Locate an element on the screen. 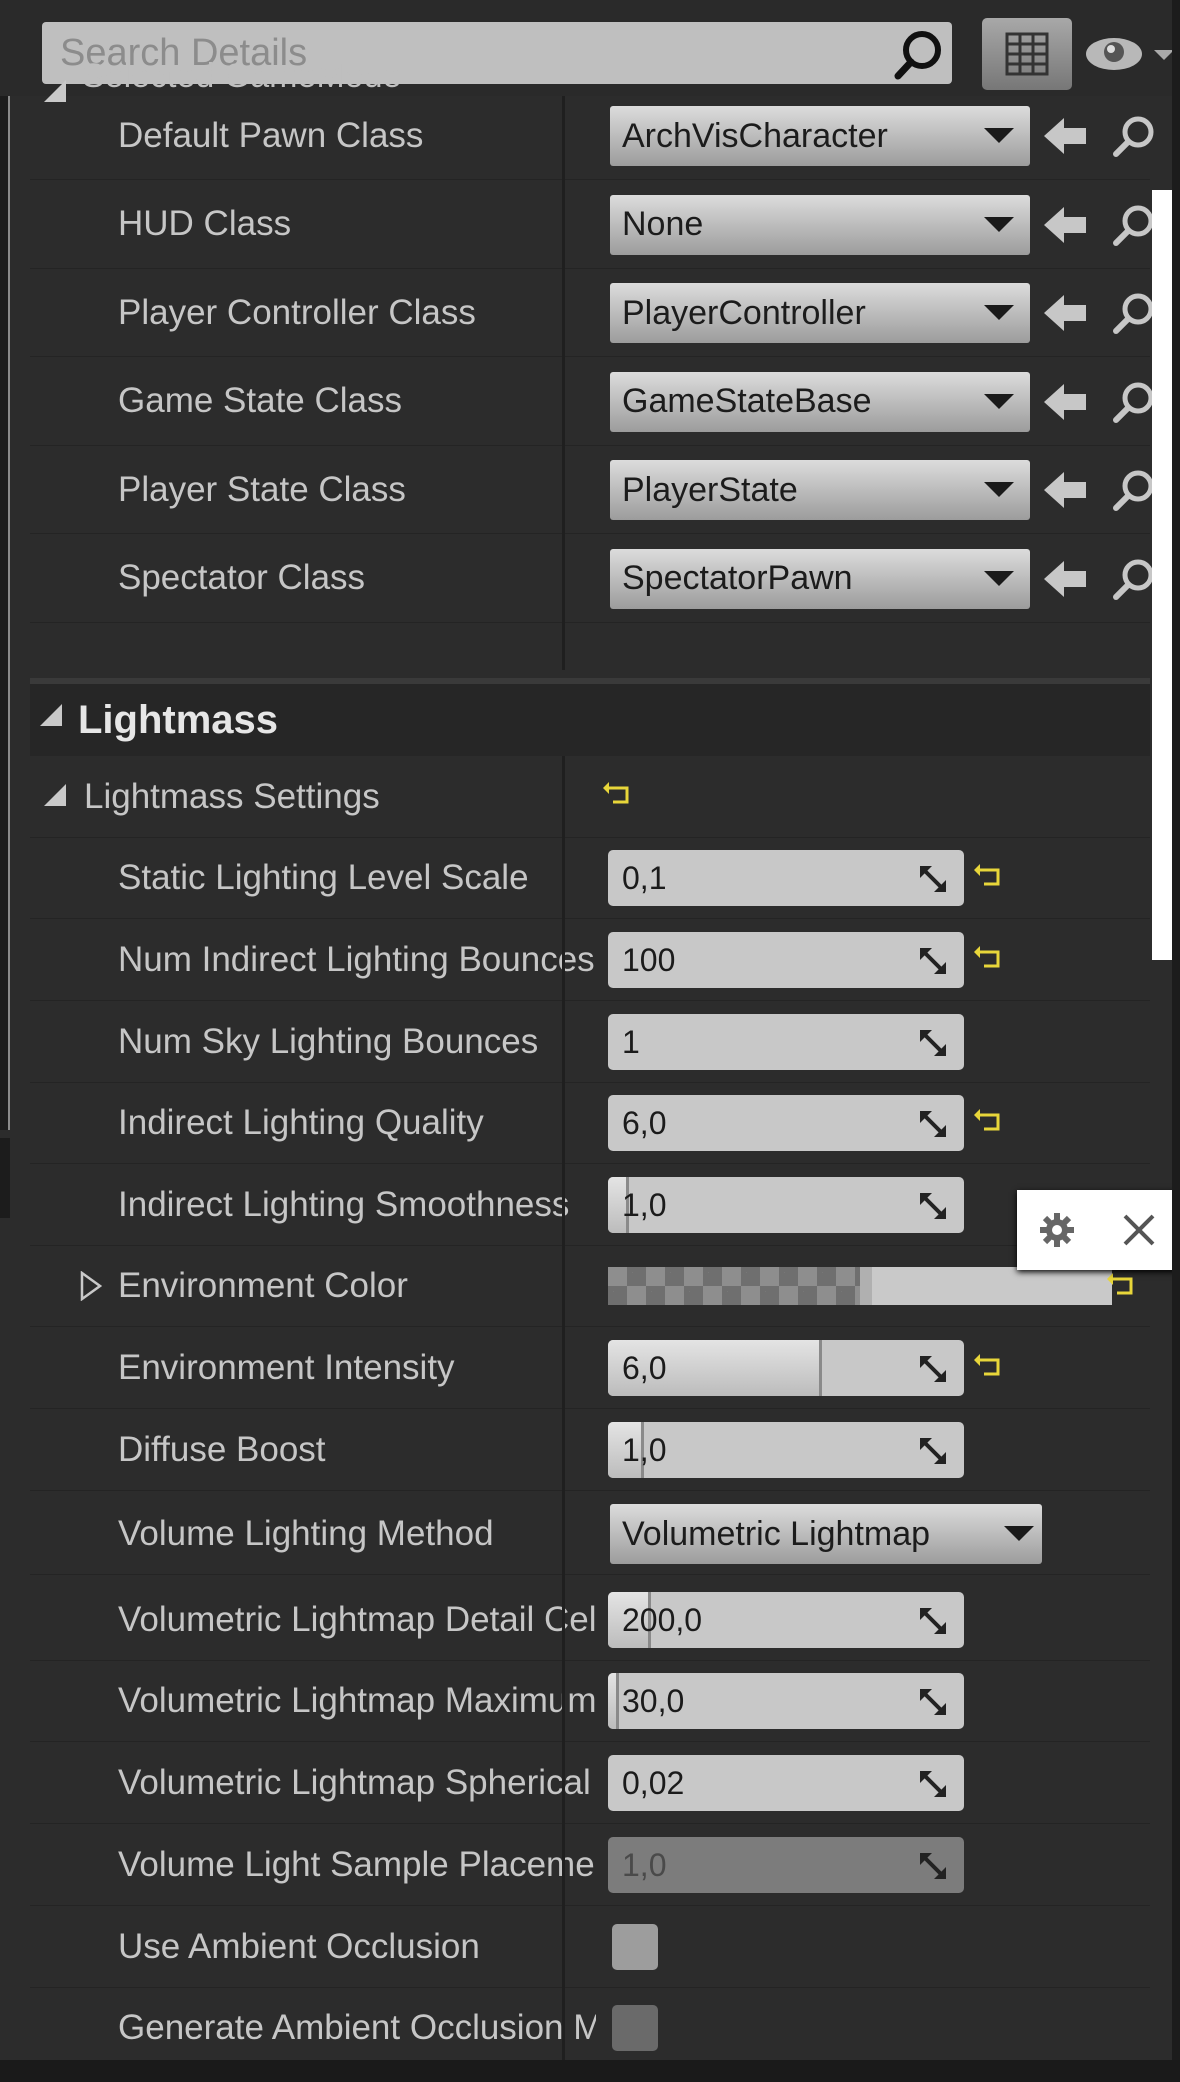 This screenshot has height=2082, width=1180. gamemode-property-row: Spectator Class SpectatorPawn is located at coordinates (592, 579).